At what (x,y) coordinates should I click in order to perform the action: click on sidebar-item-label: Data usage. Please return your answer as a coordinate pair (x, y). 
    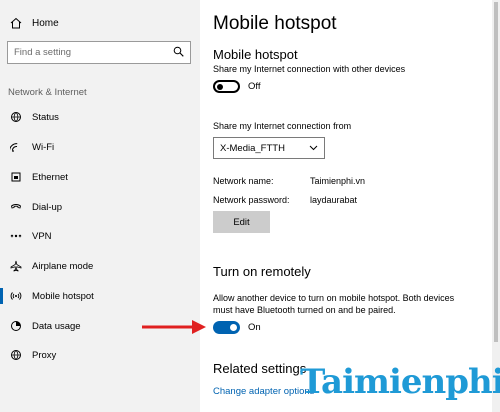
    Looking at the image, I should click on (56, 326).